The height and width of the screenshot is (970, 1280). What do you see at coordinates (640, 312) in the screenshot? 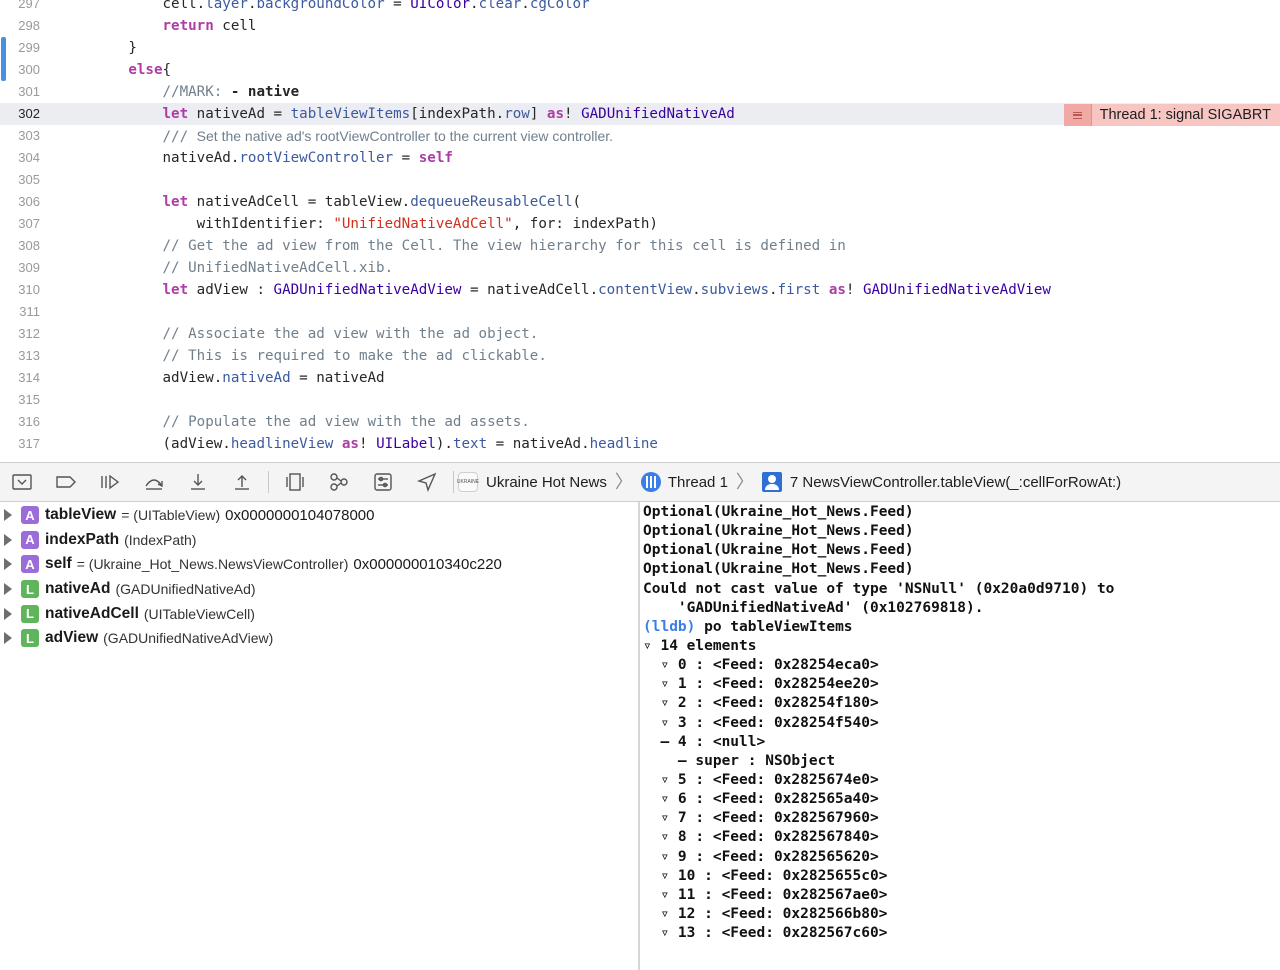
I see `code-line: 311` at bounding box center [640, 312].